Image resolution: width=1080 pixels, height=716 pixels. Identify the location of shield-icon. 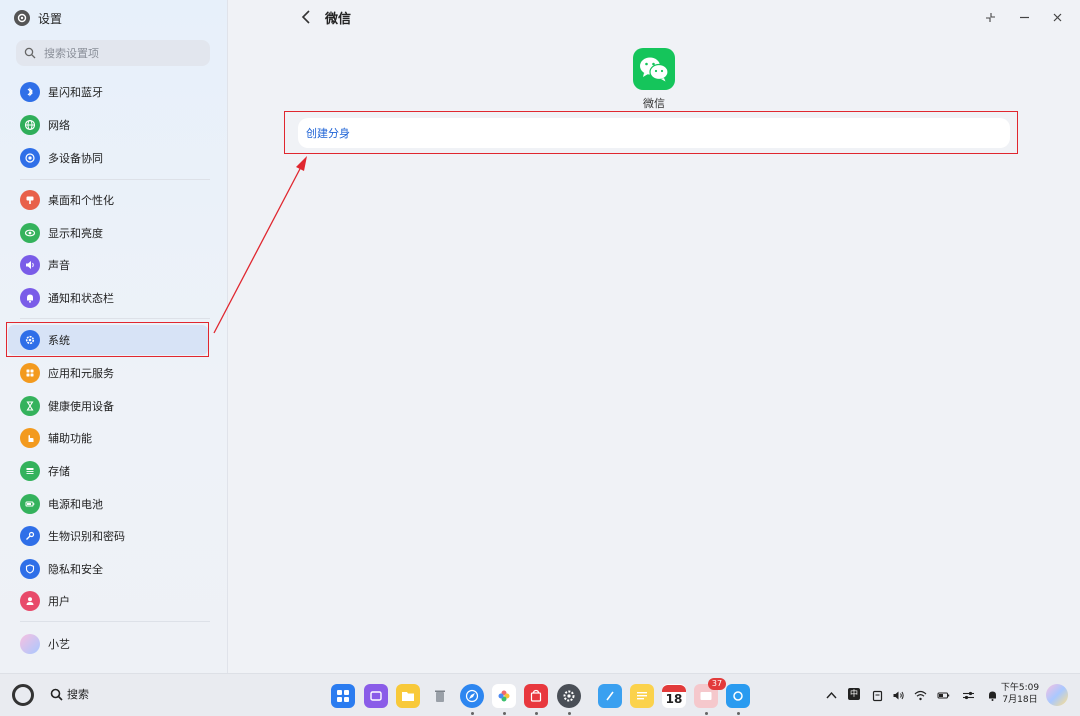
(30, 569).